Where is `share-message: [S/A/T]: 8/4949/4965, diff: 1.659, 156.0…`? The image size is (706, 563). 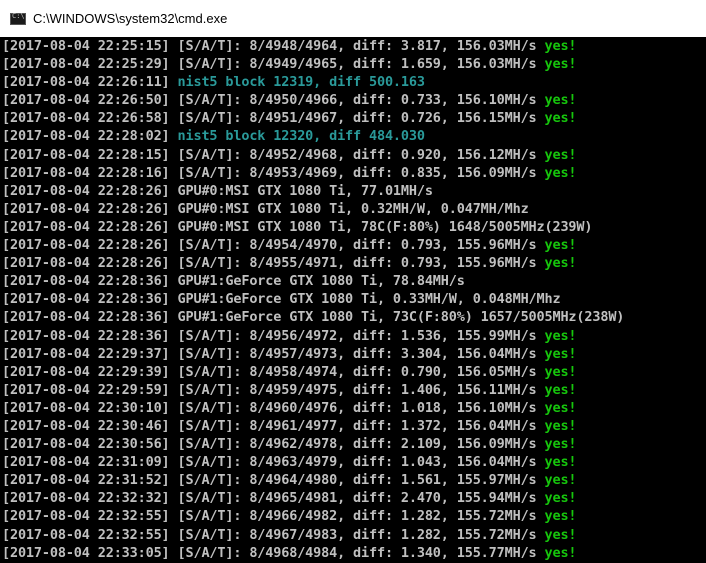
share-message: [S/A/T]: 8/4949/4965, diff: 1.659, 156.0… is located at coordinates (357, 64).